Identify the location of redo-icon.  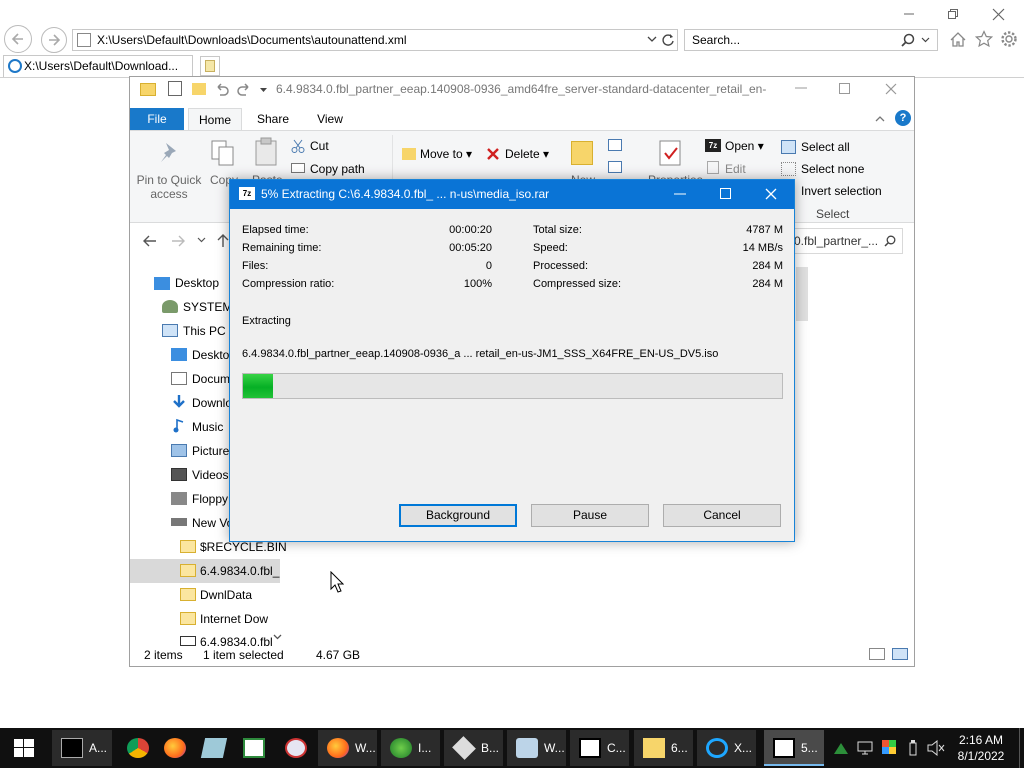
(244, 89).